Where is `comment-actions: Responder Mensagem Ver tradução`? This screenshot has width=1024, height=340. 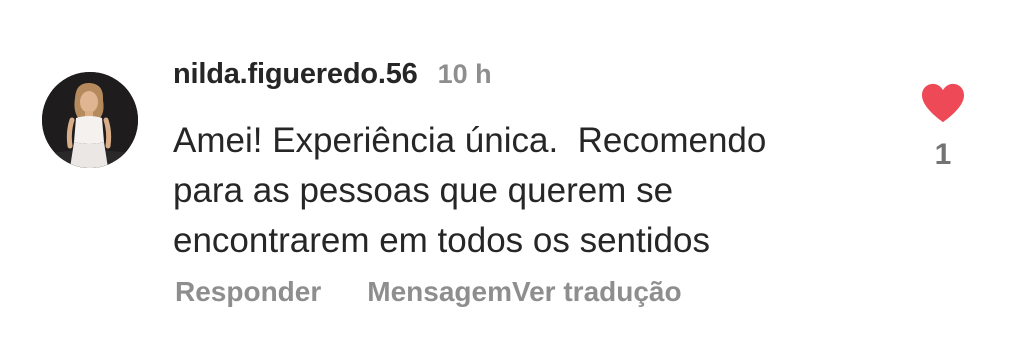 comment-actions: Responder Mensagem Ver tradução is located at coordinates (428, 292).